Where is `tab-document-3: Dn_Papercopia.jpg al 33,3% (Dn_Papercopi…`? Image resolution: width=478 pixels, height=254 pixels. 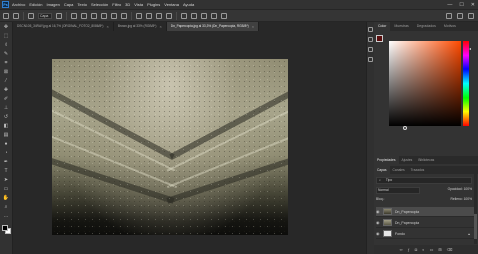 tab-document-3: Dn_Papercopia.jpg al 33,3% (Dn_Papercopi… is located at coordinates (213, 26).